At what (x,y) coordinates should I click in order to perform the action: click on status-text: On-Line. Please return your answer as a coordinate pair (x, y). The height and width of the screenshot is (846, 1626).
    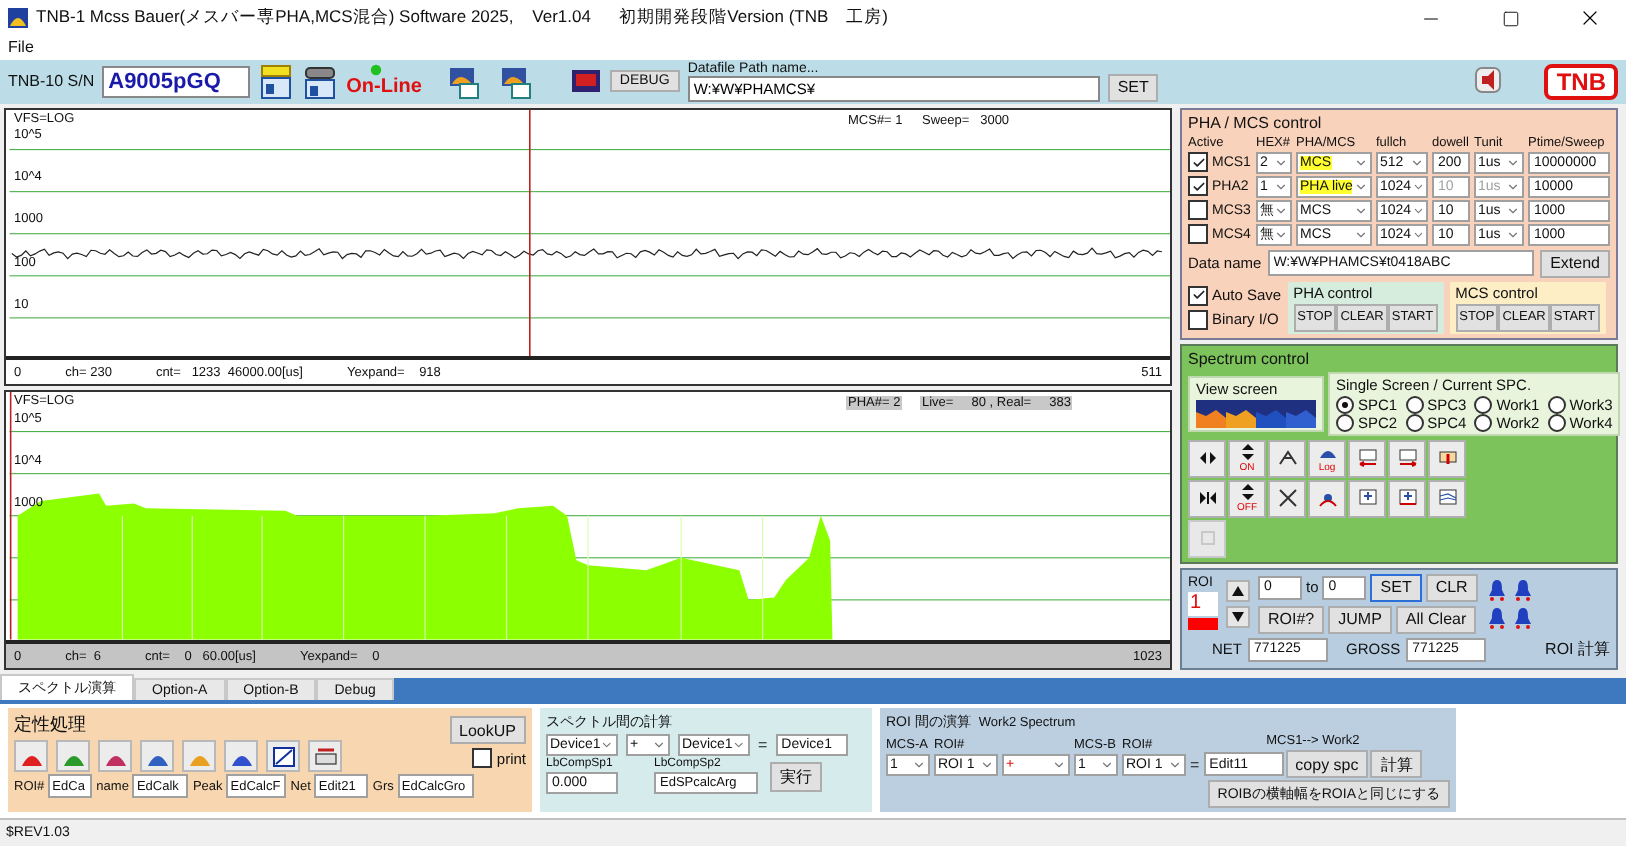
    Looking at the image, I should click on (384, 87).